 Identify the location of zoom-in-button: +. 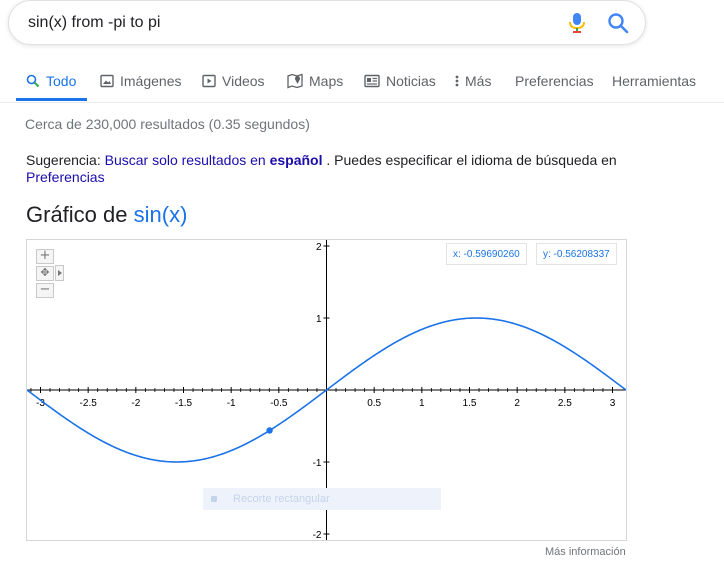
(45, 256).